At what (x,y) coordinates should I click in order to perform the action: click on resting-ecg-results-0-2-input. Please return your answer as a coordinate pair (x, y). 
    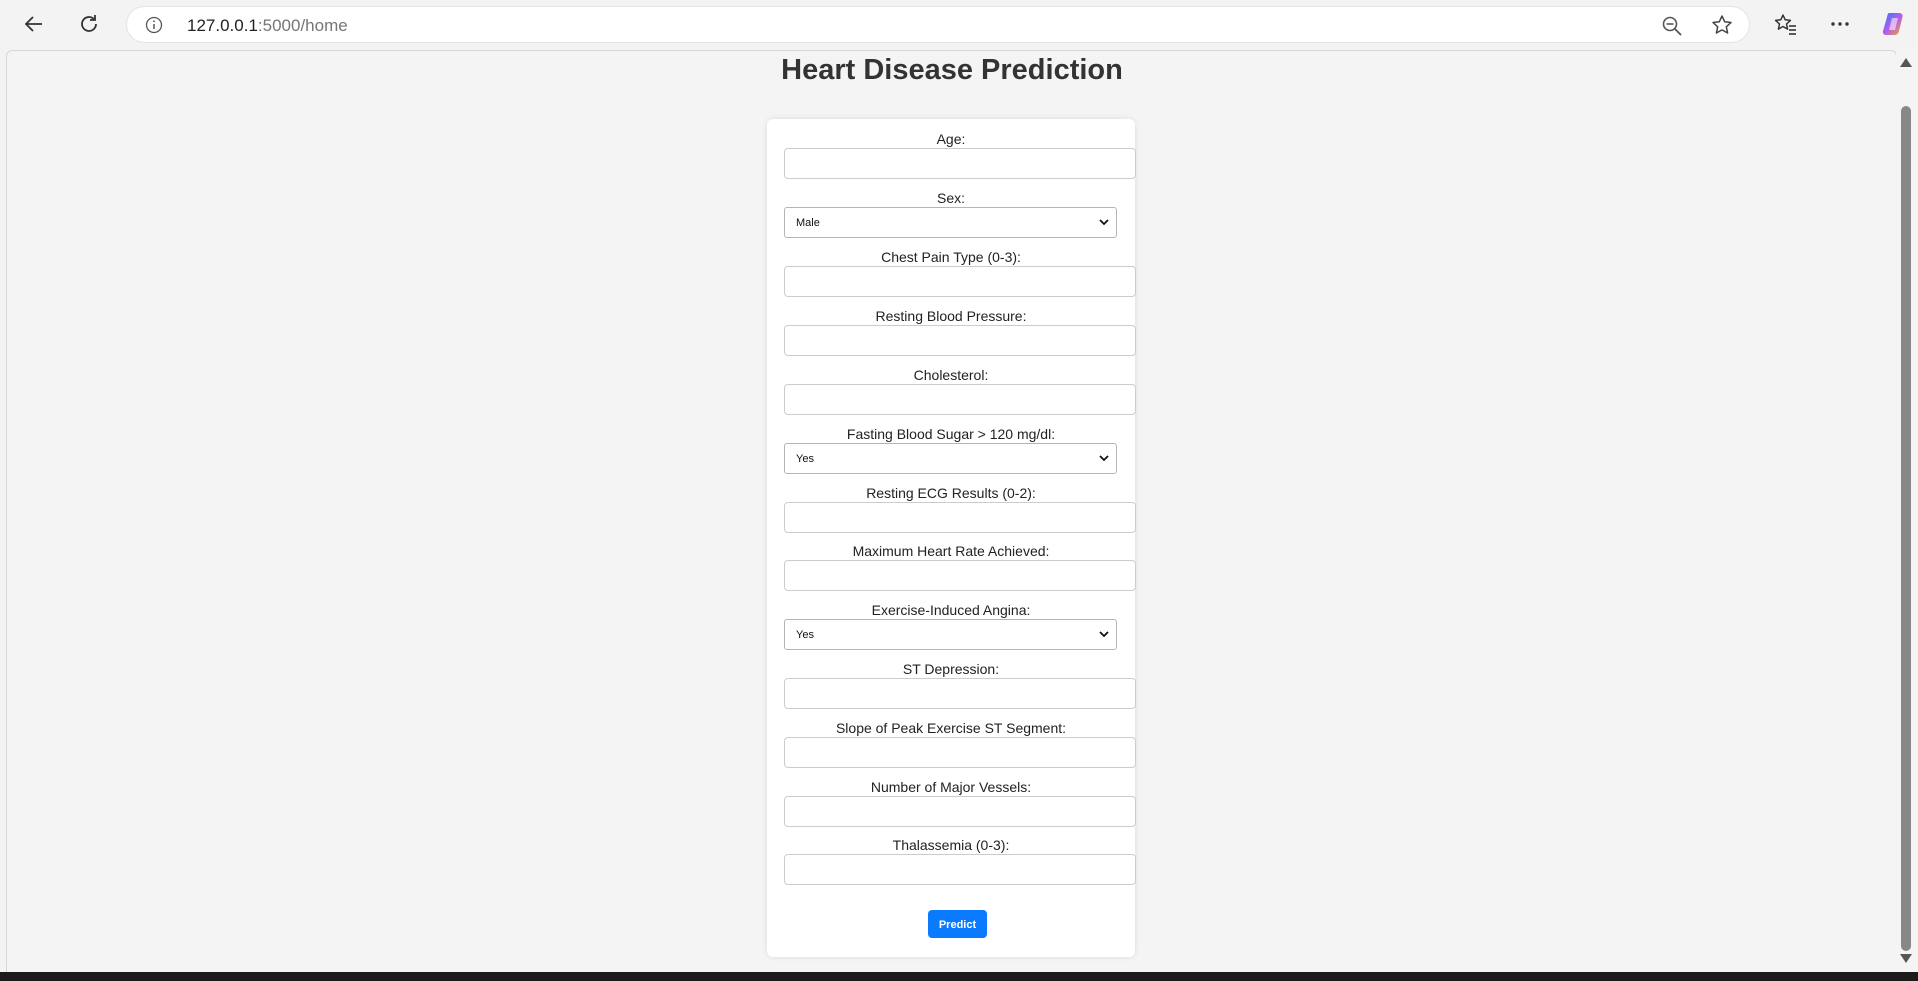
    Looking at the image, I should click on (960, 517).